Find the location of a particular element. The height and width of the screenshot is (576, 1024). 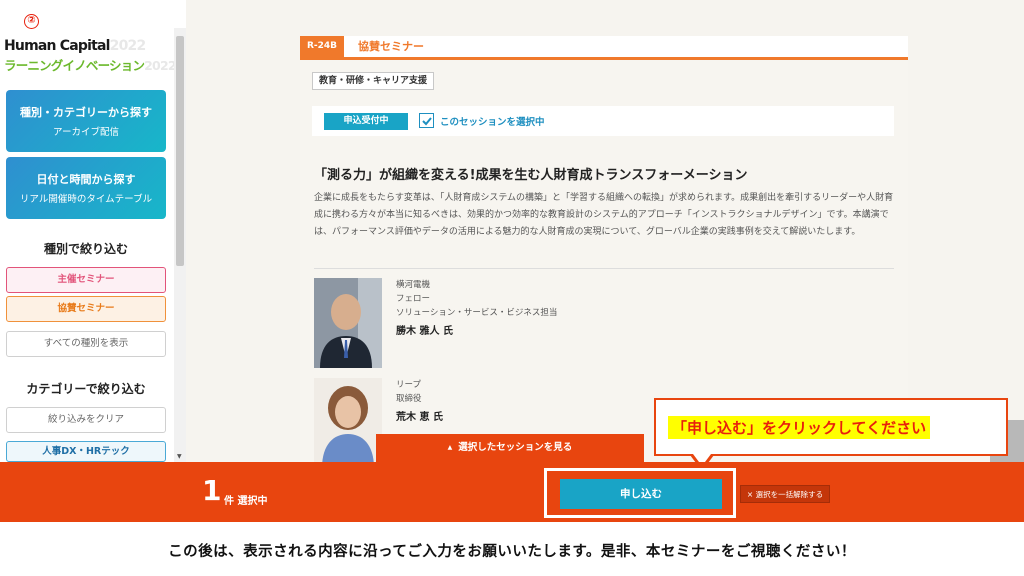

logo-line2: ラーニングイノベーション2022 is located at coordinates (90, 65).